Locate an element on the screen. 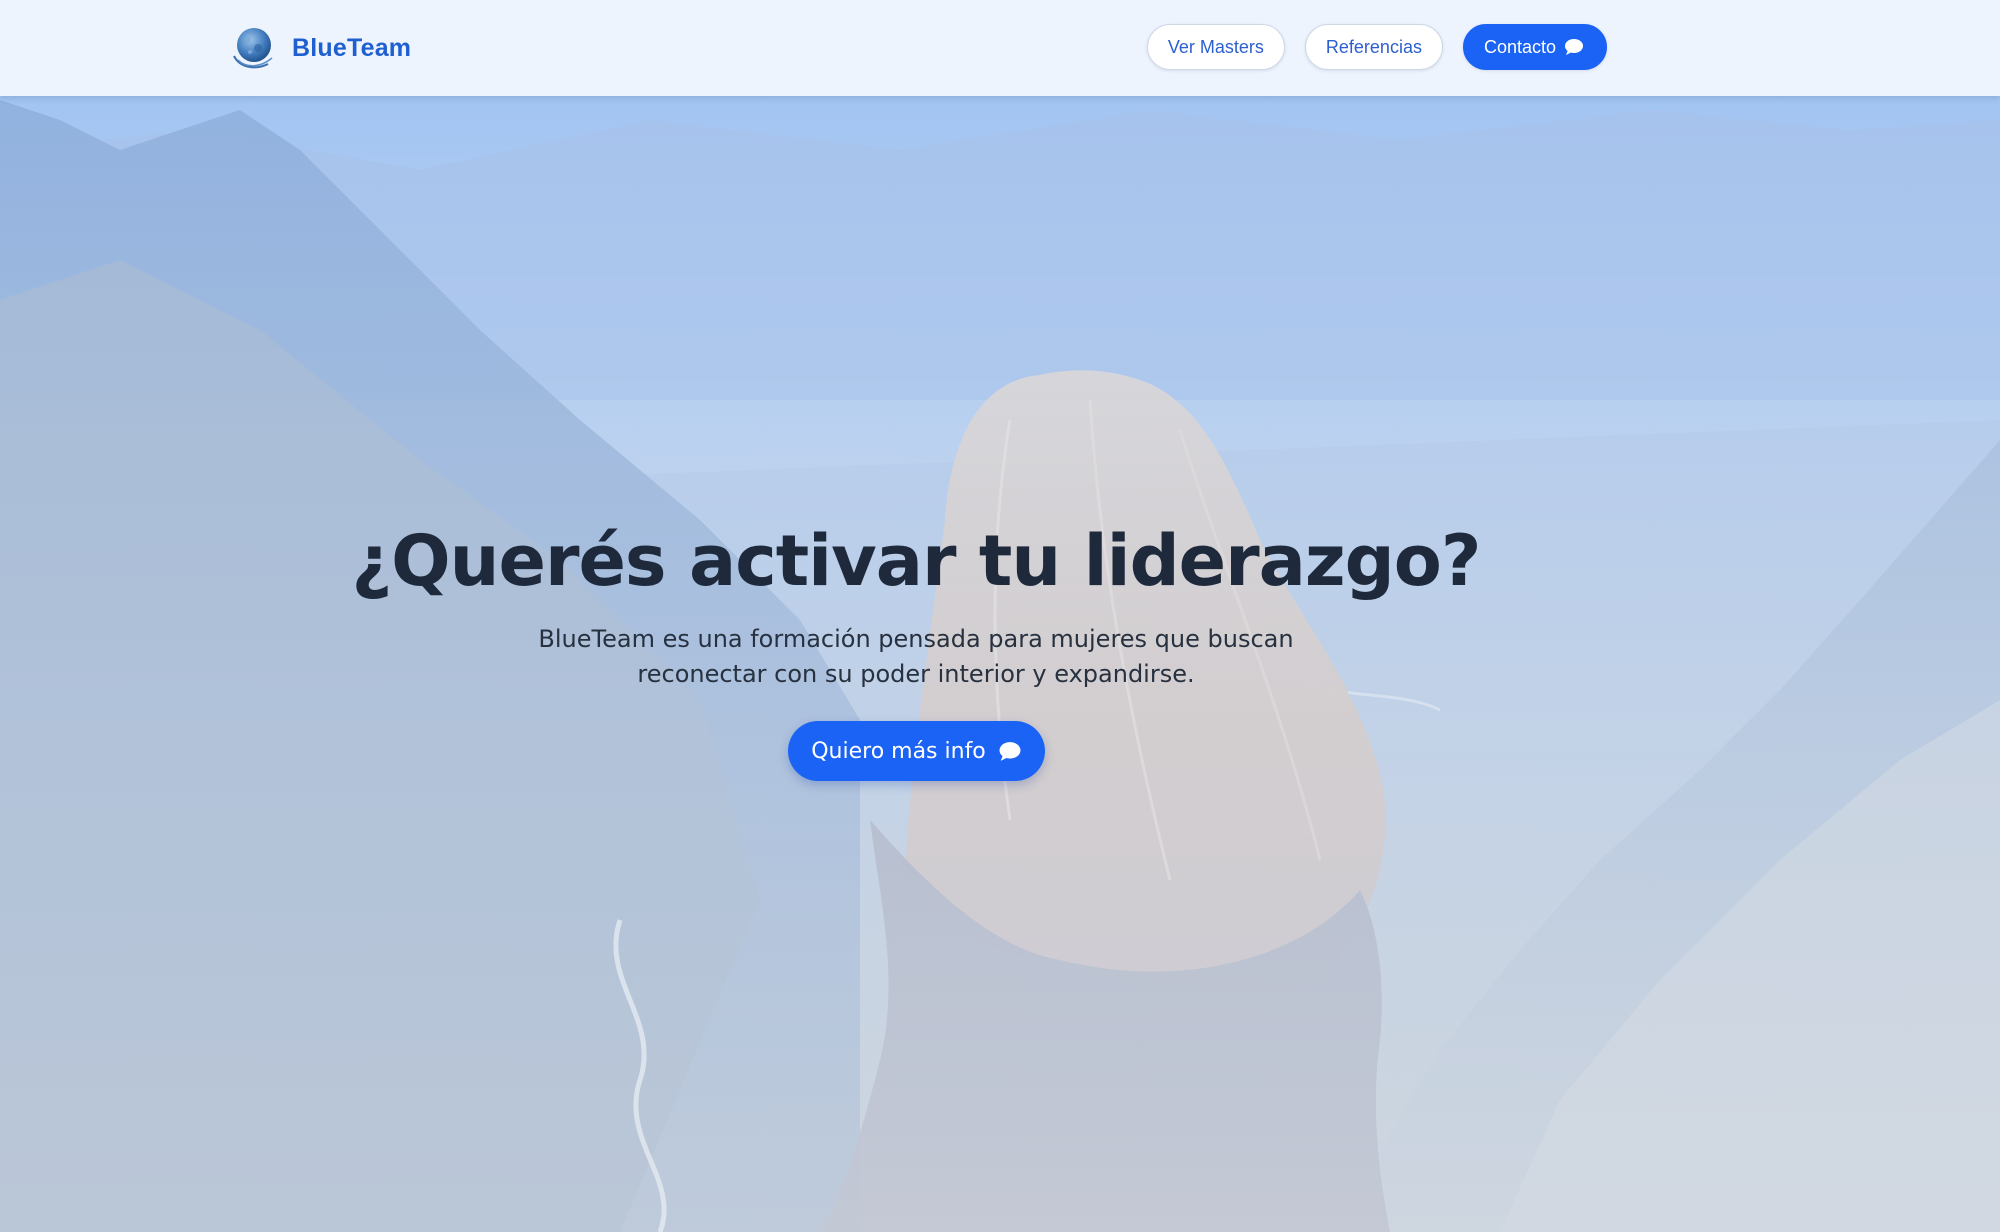 The image size is (2000, 1232). cta-quiero-mas-info-button: Quiero más info is located at coordinates (916, 751).